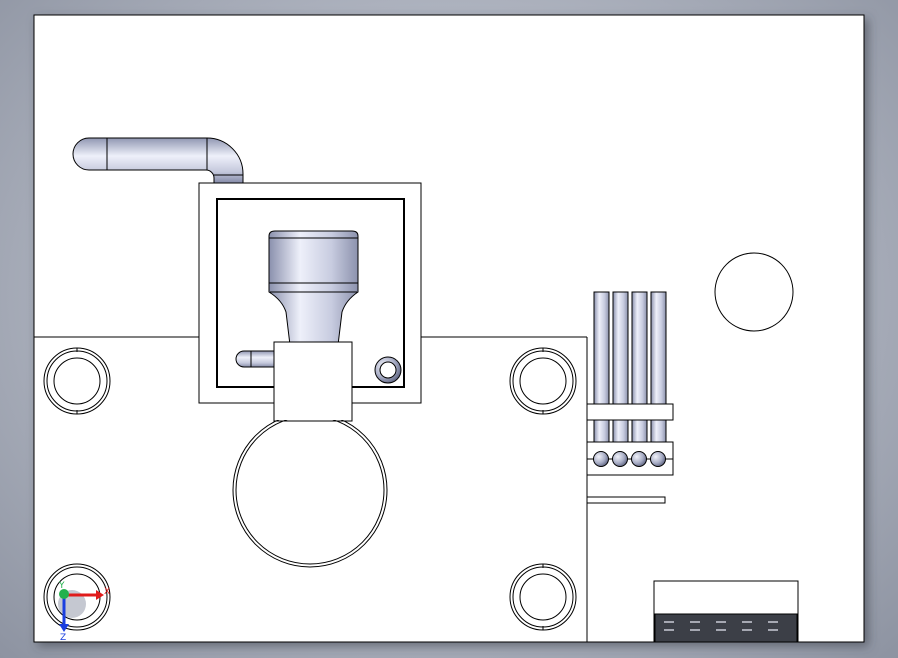  Describe the element at coordinates (726, 611) in the screenshot. I see `vent-grille` at that location.